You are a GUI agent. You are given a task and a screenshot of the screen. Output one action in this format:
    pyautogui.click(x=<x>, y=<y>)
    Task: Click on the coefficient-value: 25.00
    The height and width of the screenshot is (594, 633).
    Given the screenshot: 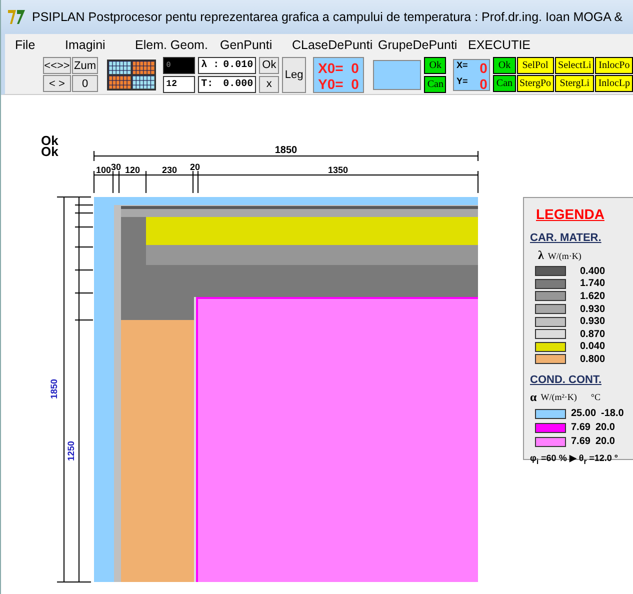 What is the action you would take?
    pyautogui.click(x=583, y=414)
    